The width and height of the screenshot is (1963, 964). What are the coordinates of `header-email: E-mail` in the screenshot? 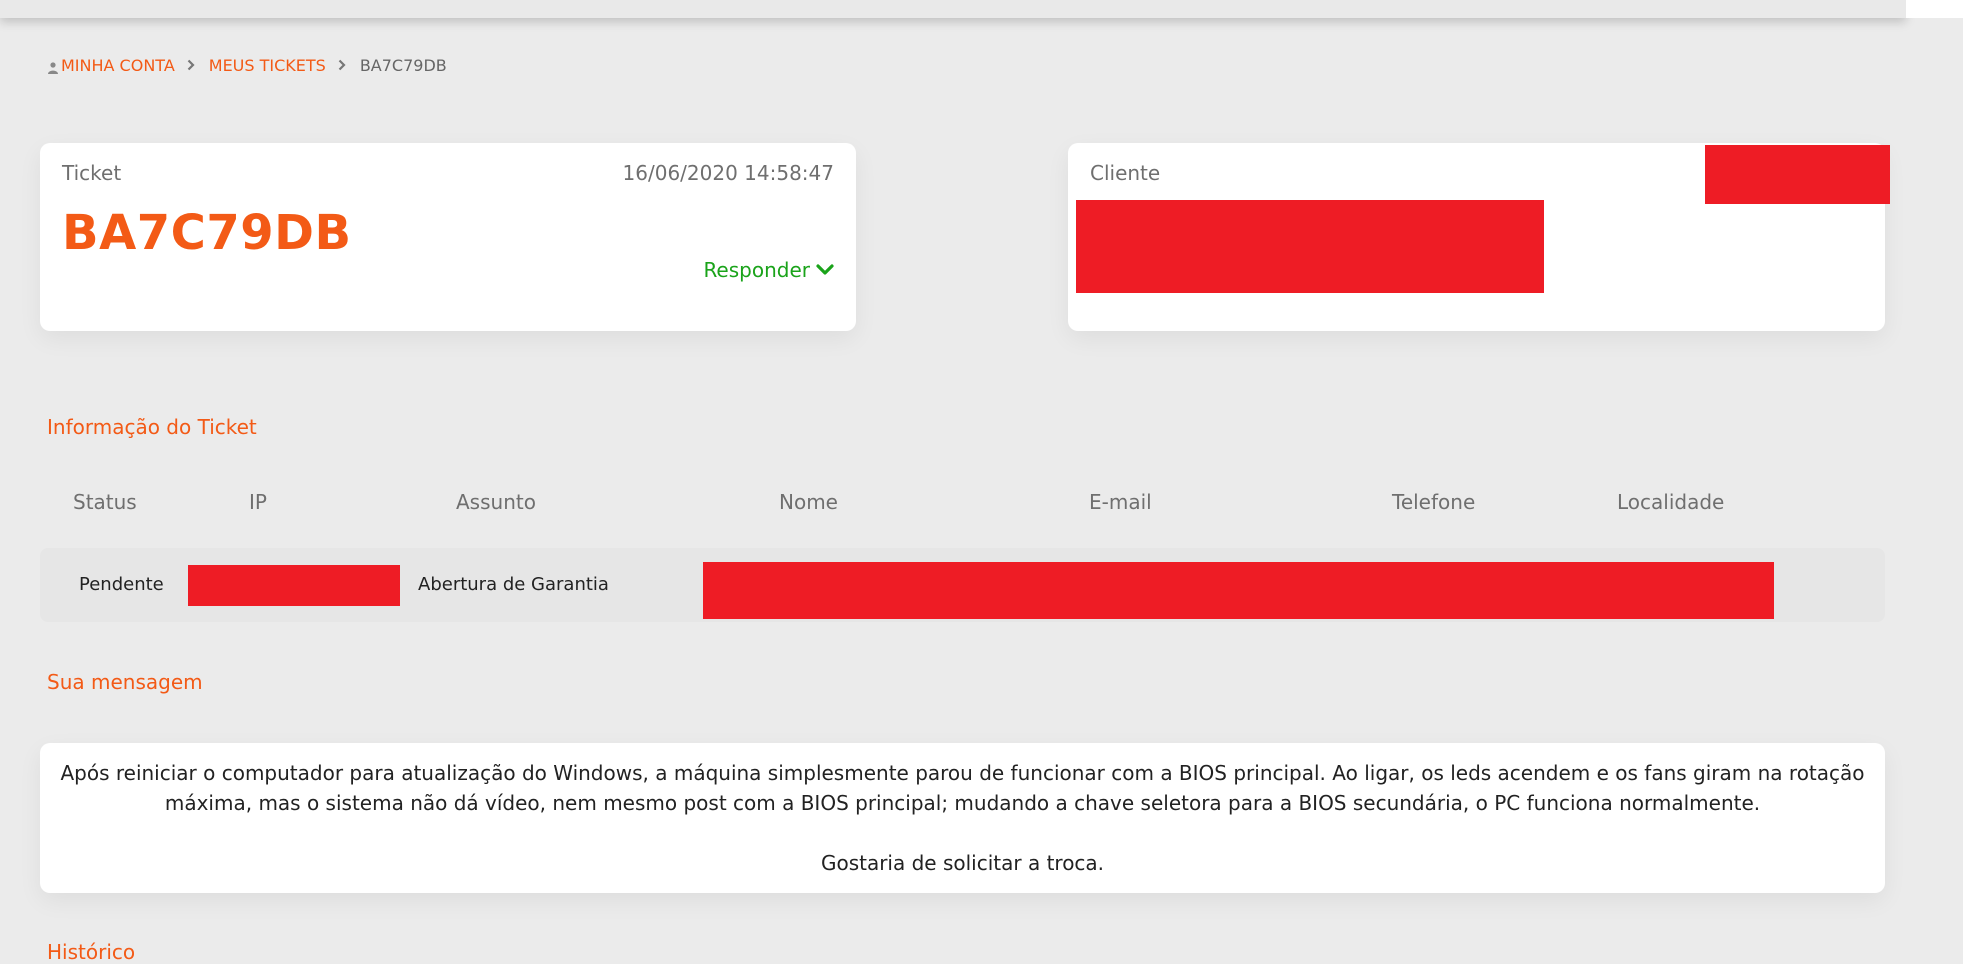 It's located at (1120, 502).